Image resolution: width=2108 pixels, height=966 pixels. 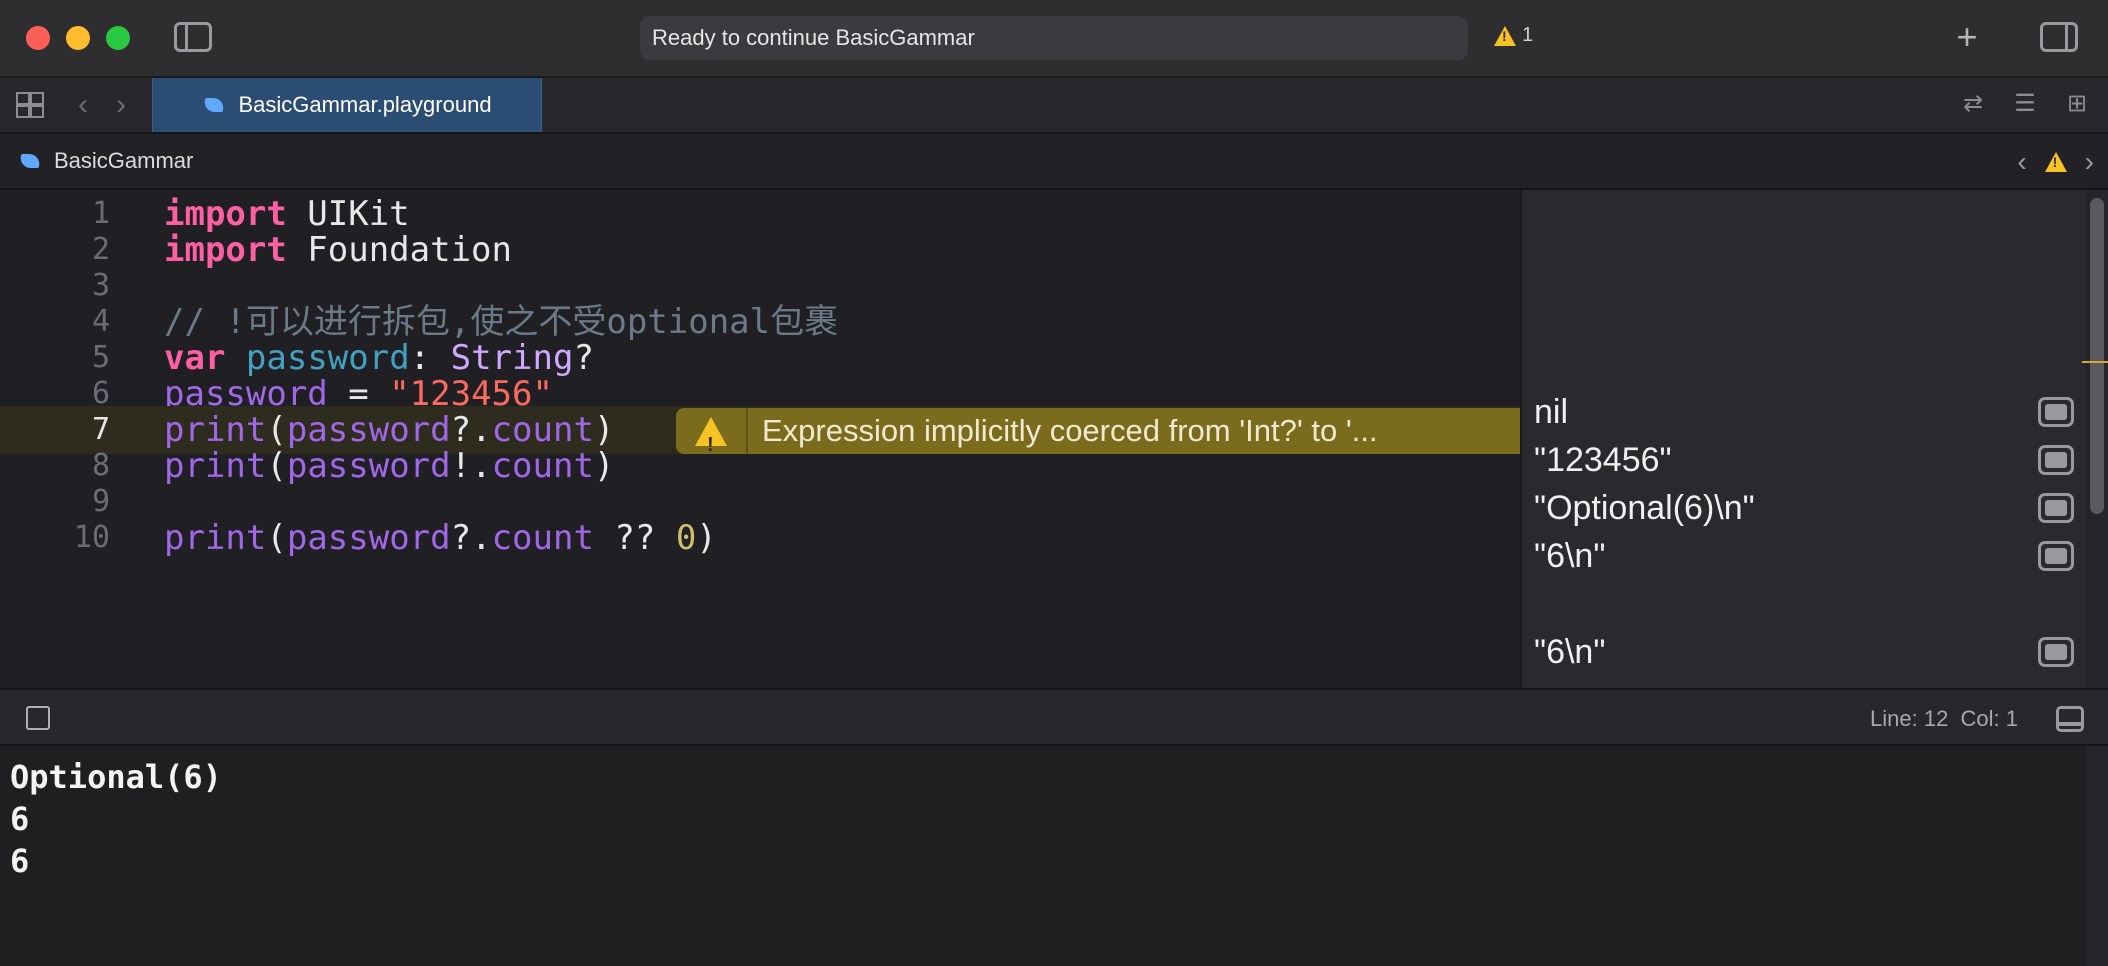 I want to click on function-call: print, so click(x=215, y=538).